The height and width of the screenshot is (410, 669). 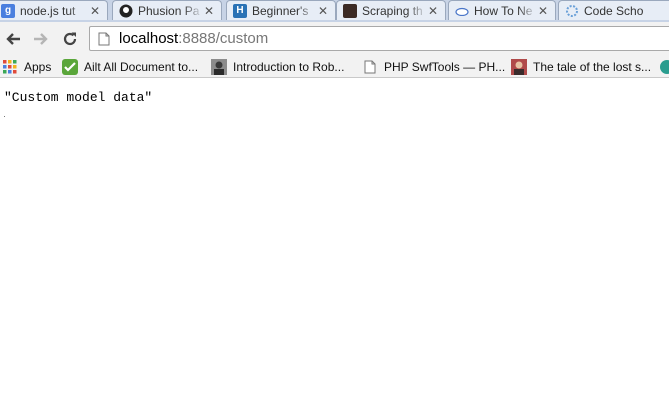 I want to click on tab-how-to: How To Ne ✕, so click(x=502, y=10).